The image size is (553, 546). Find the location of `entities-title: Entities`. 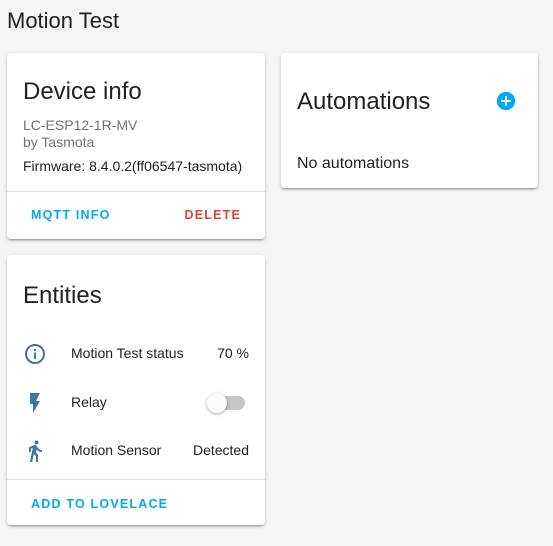

entities-title: Entities is located at coordinates (62, 295).